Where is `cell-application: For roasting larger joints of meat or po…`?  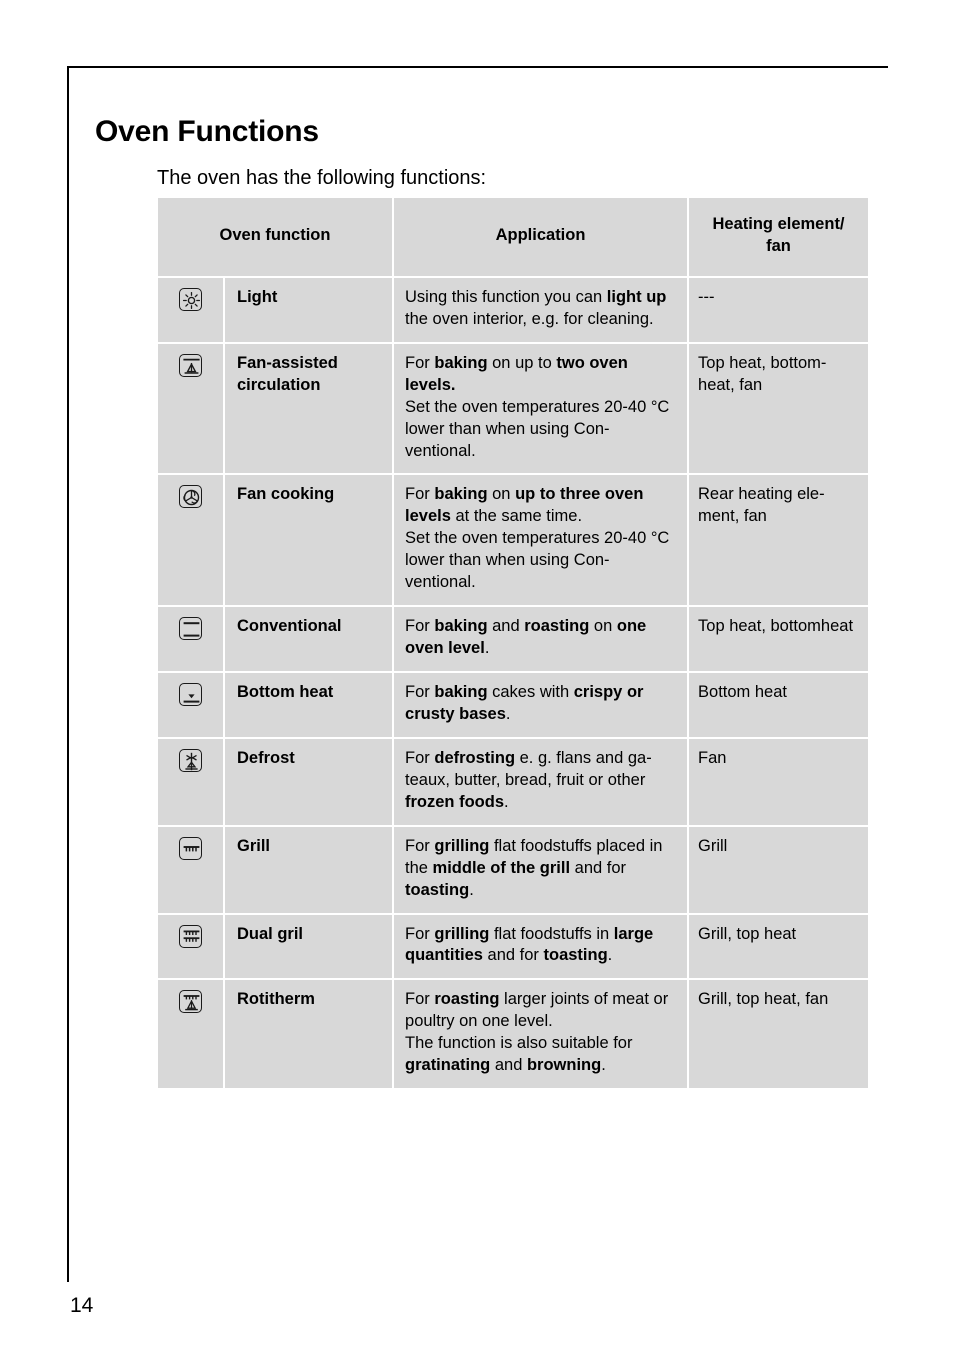 cell-application: For roasting larger joints of meat or po… is located at coordinates (541, 1034).